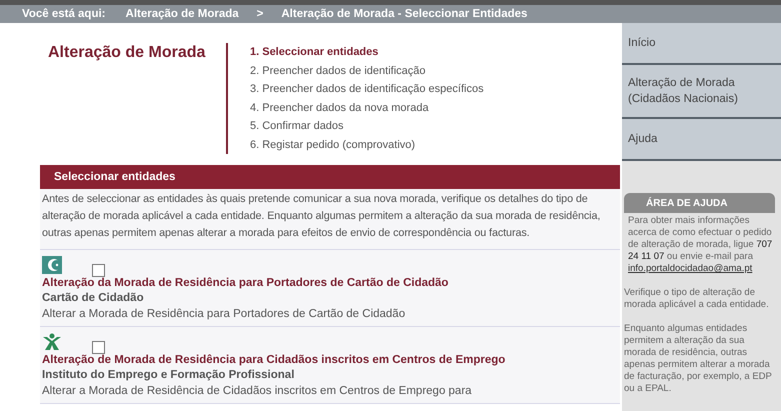 This screenshot has height=411, width=781. Describe the element at coordinates (260, 14) in the screenshot. I see `breadcrumb-item: >` at that location.